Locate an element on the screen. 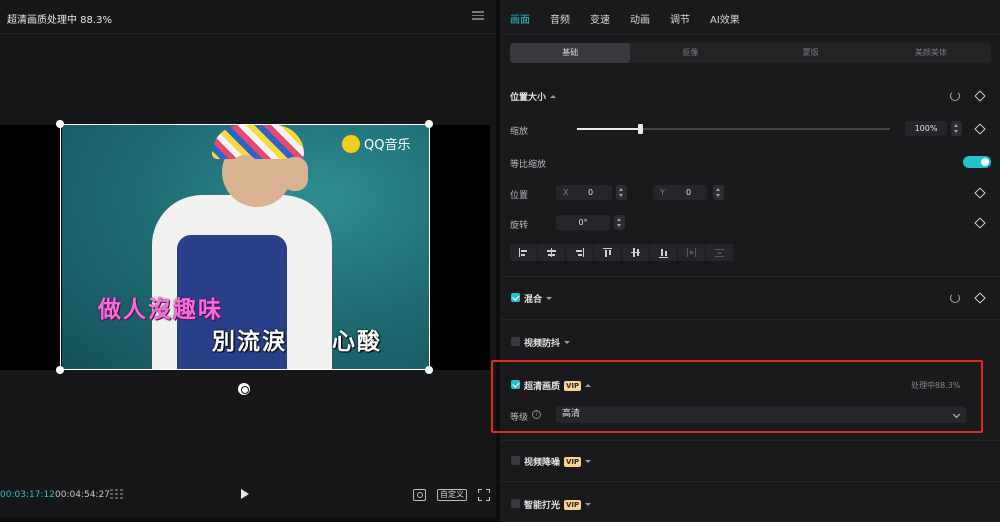  scale-slider-fill is located at coordinates (608, 129).